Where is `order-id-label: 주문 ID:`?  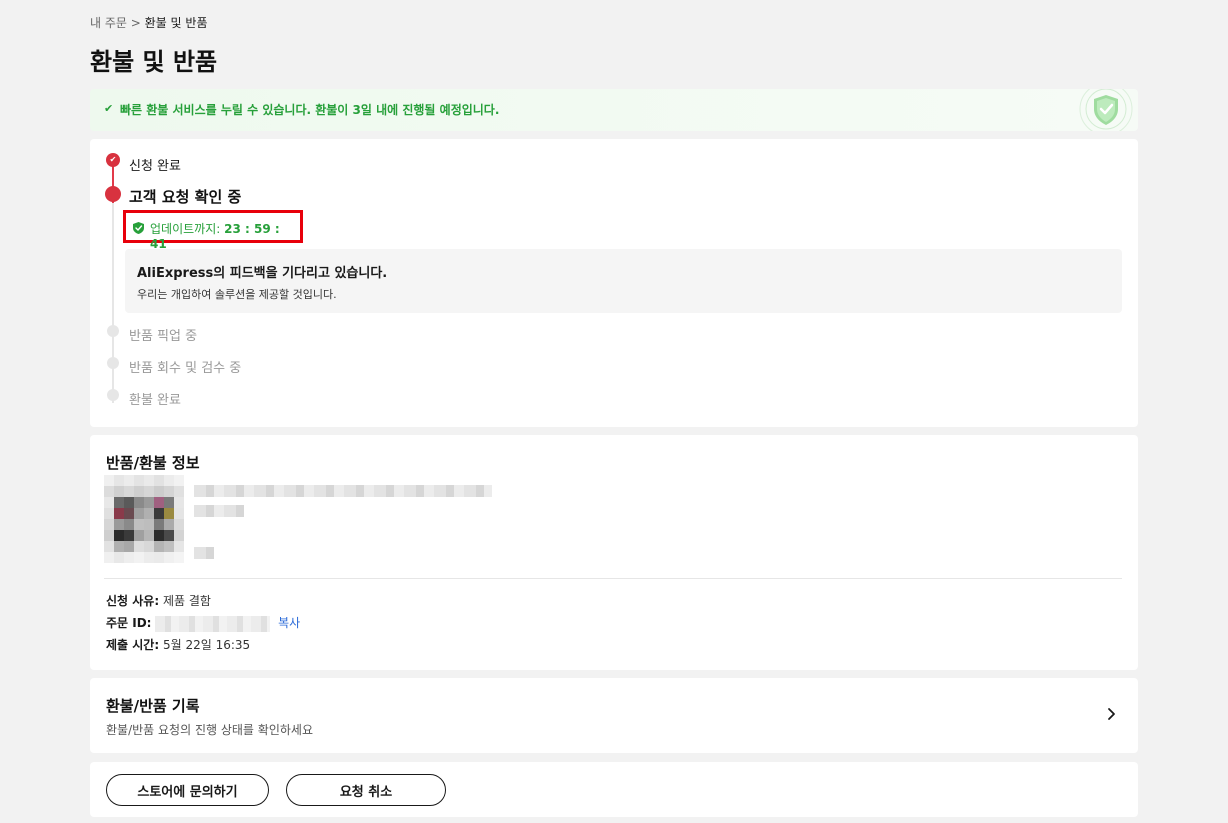 order-id-label: 주문 ID: is located at coordinates (129, 623).